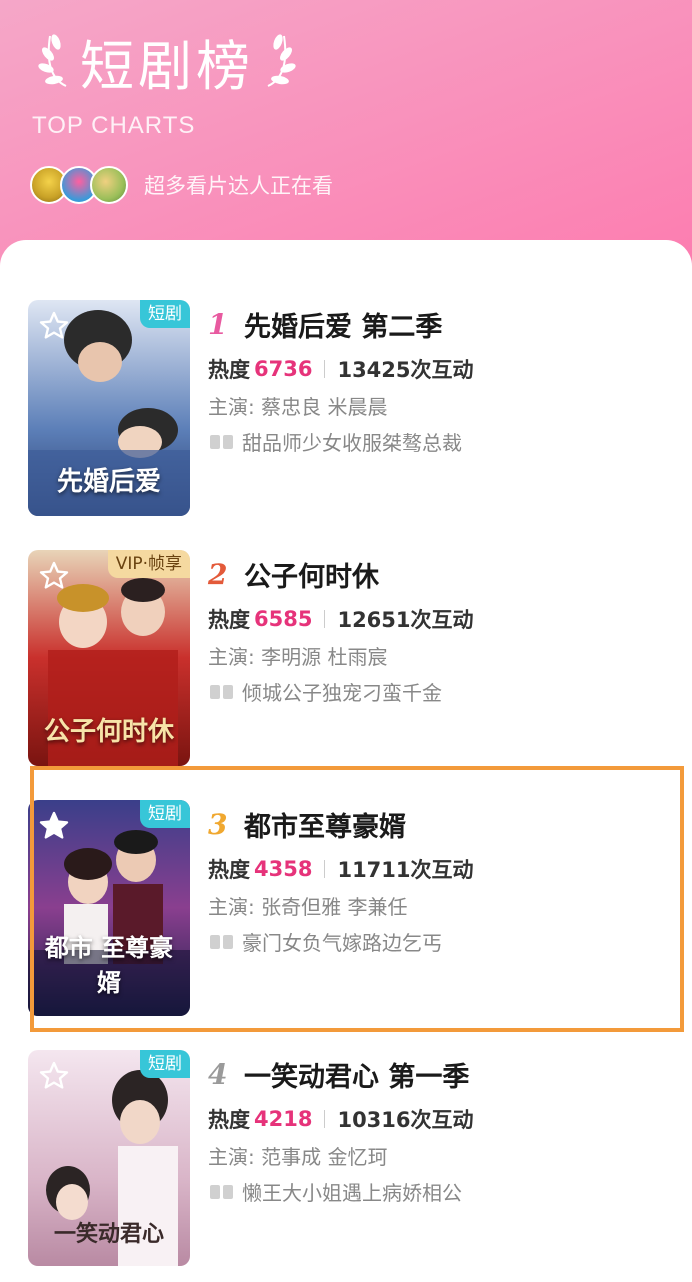 The image size is (692, 1282). I want to click on rank-number: 2, so click(218, 574).